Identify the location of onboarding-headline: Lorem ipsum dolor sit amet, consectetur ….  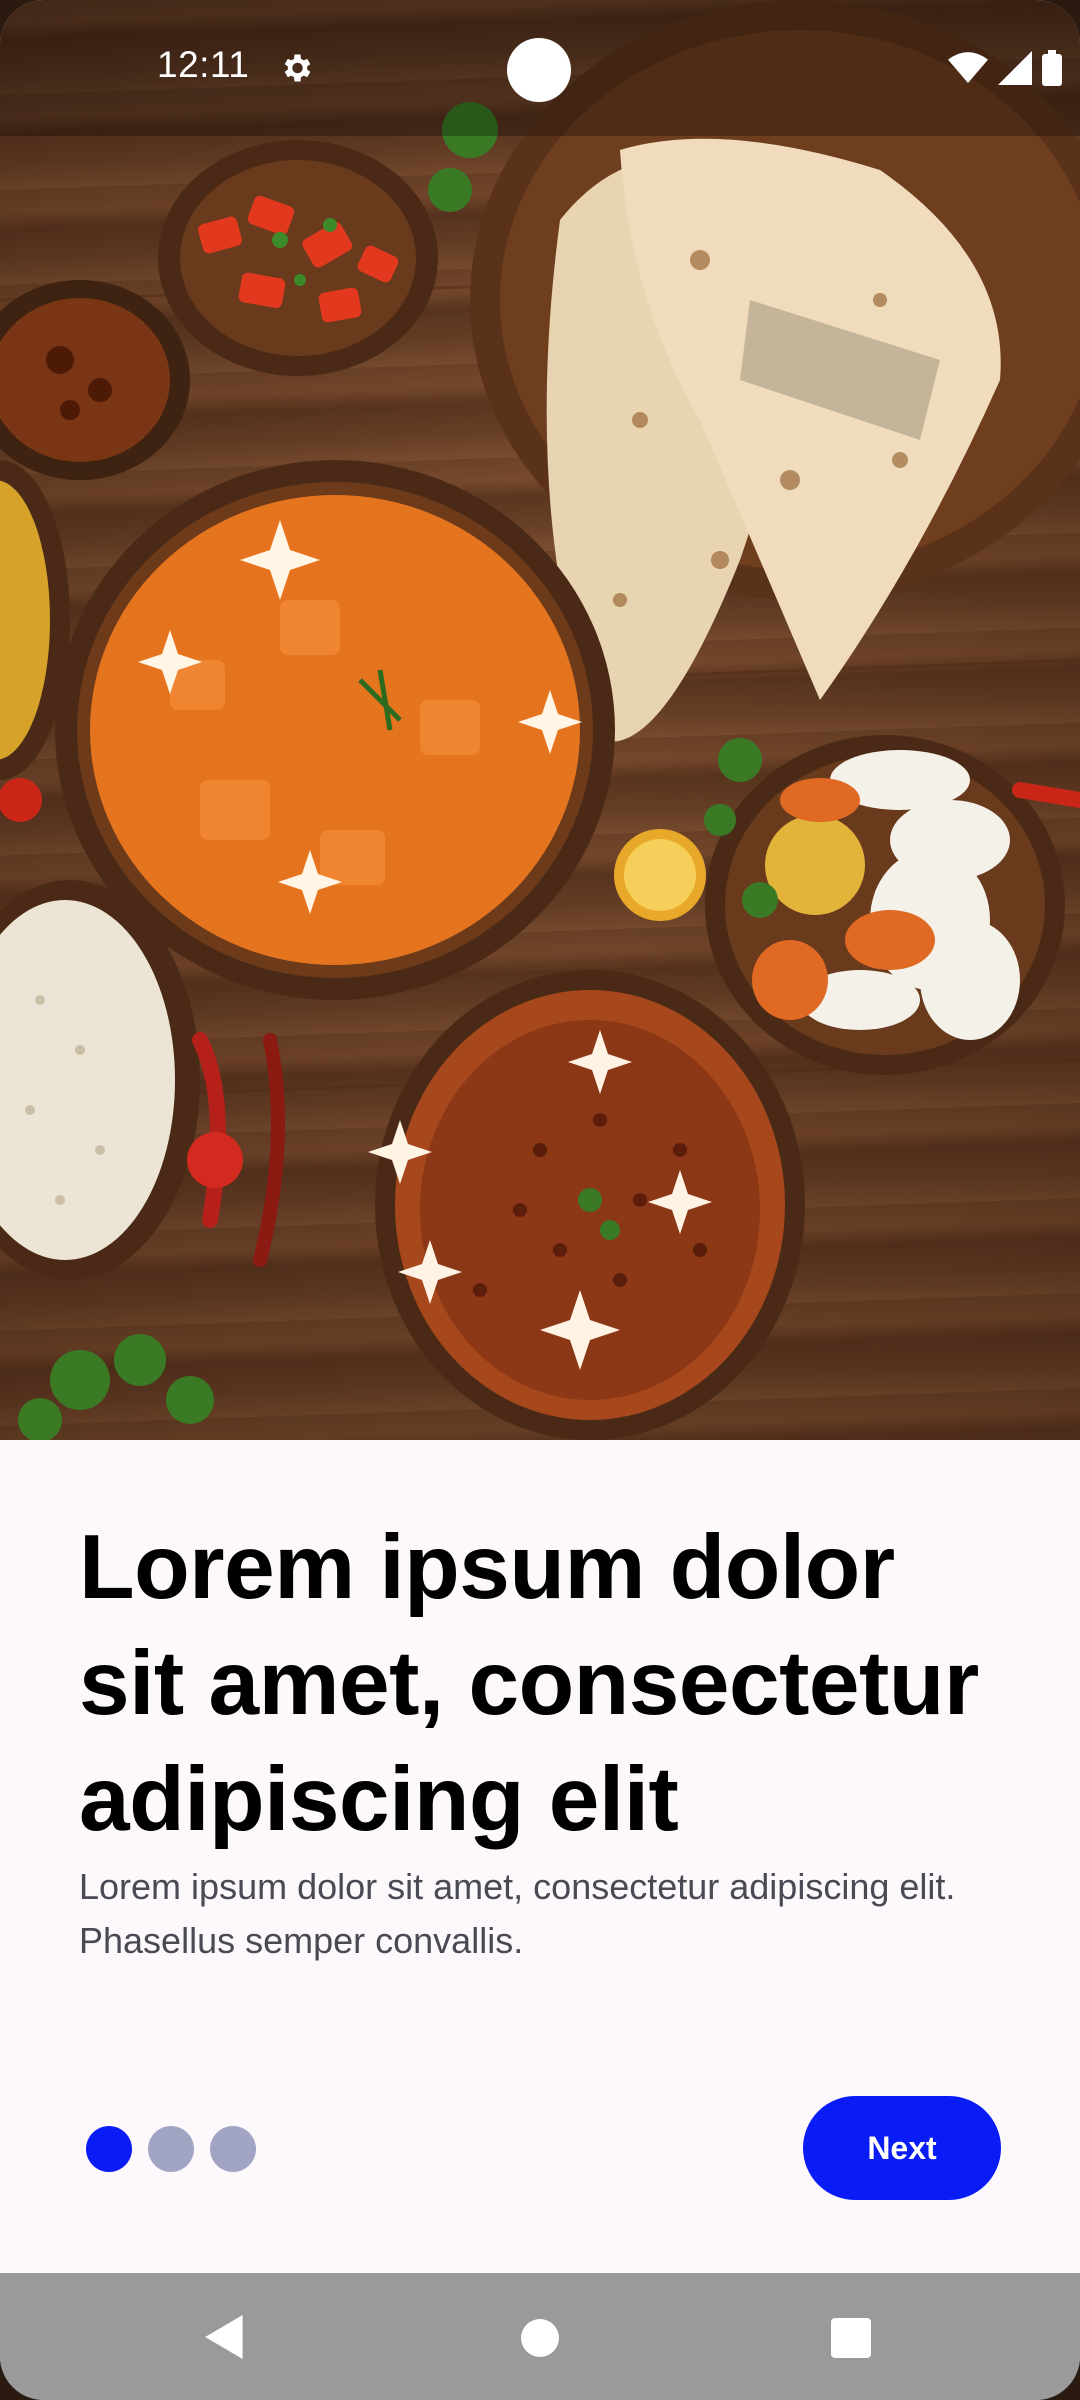
(529, 1683).